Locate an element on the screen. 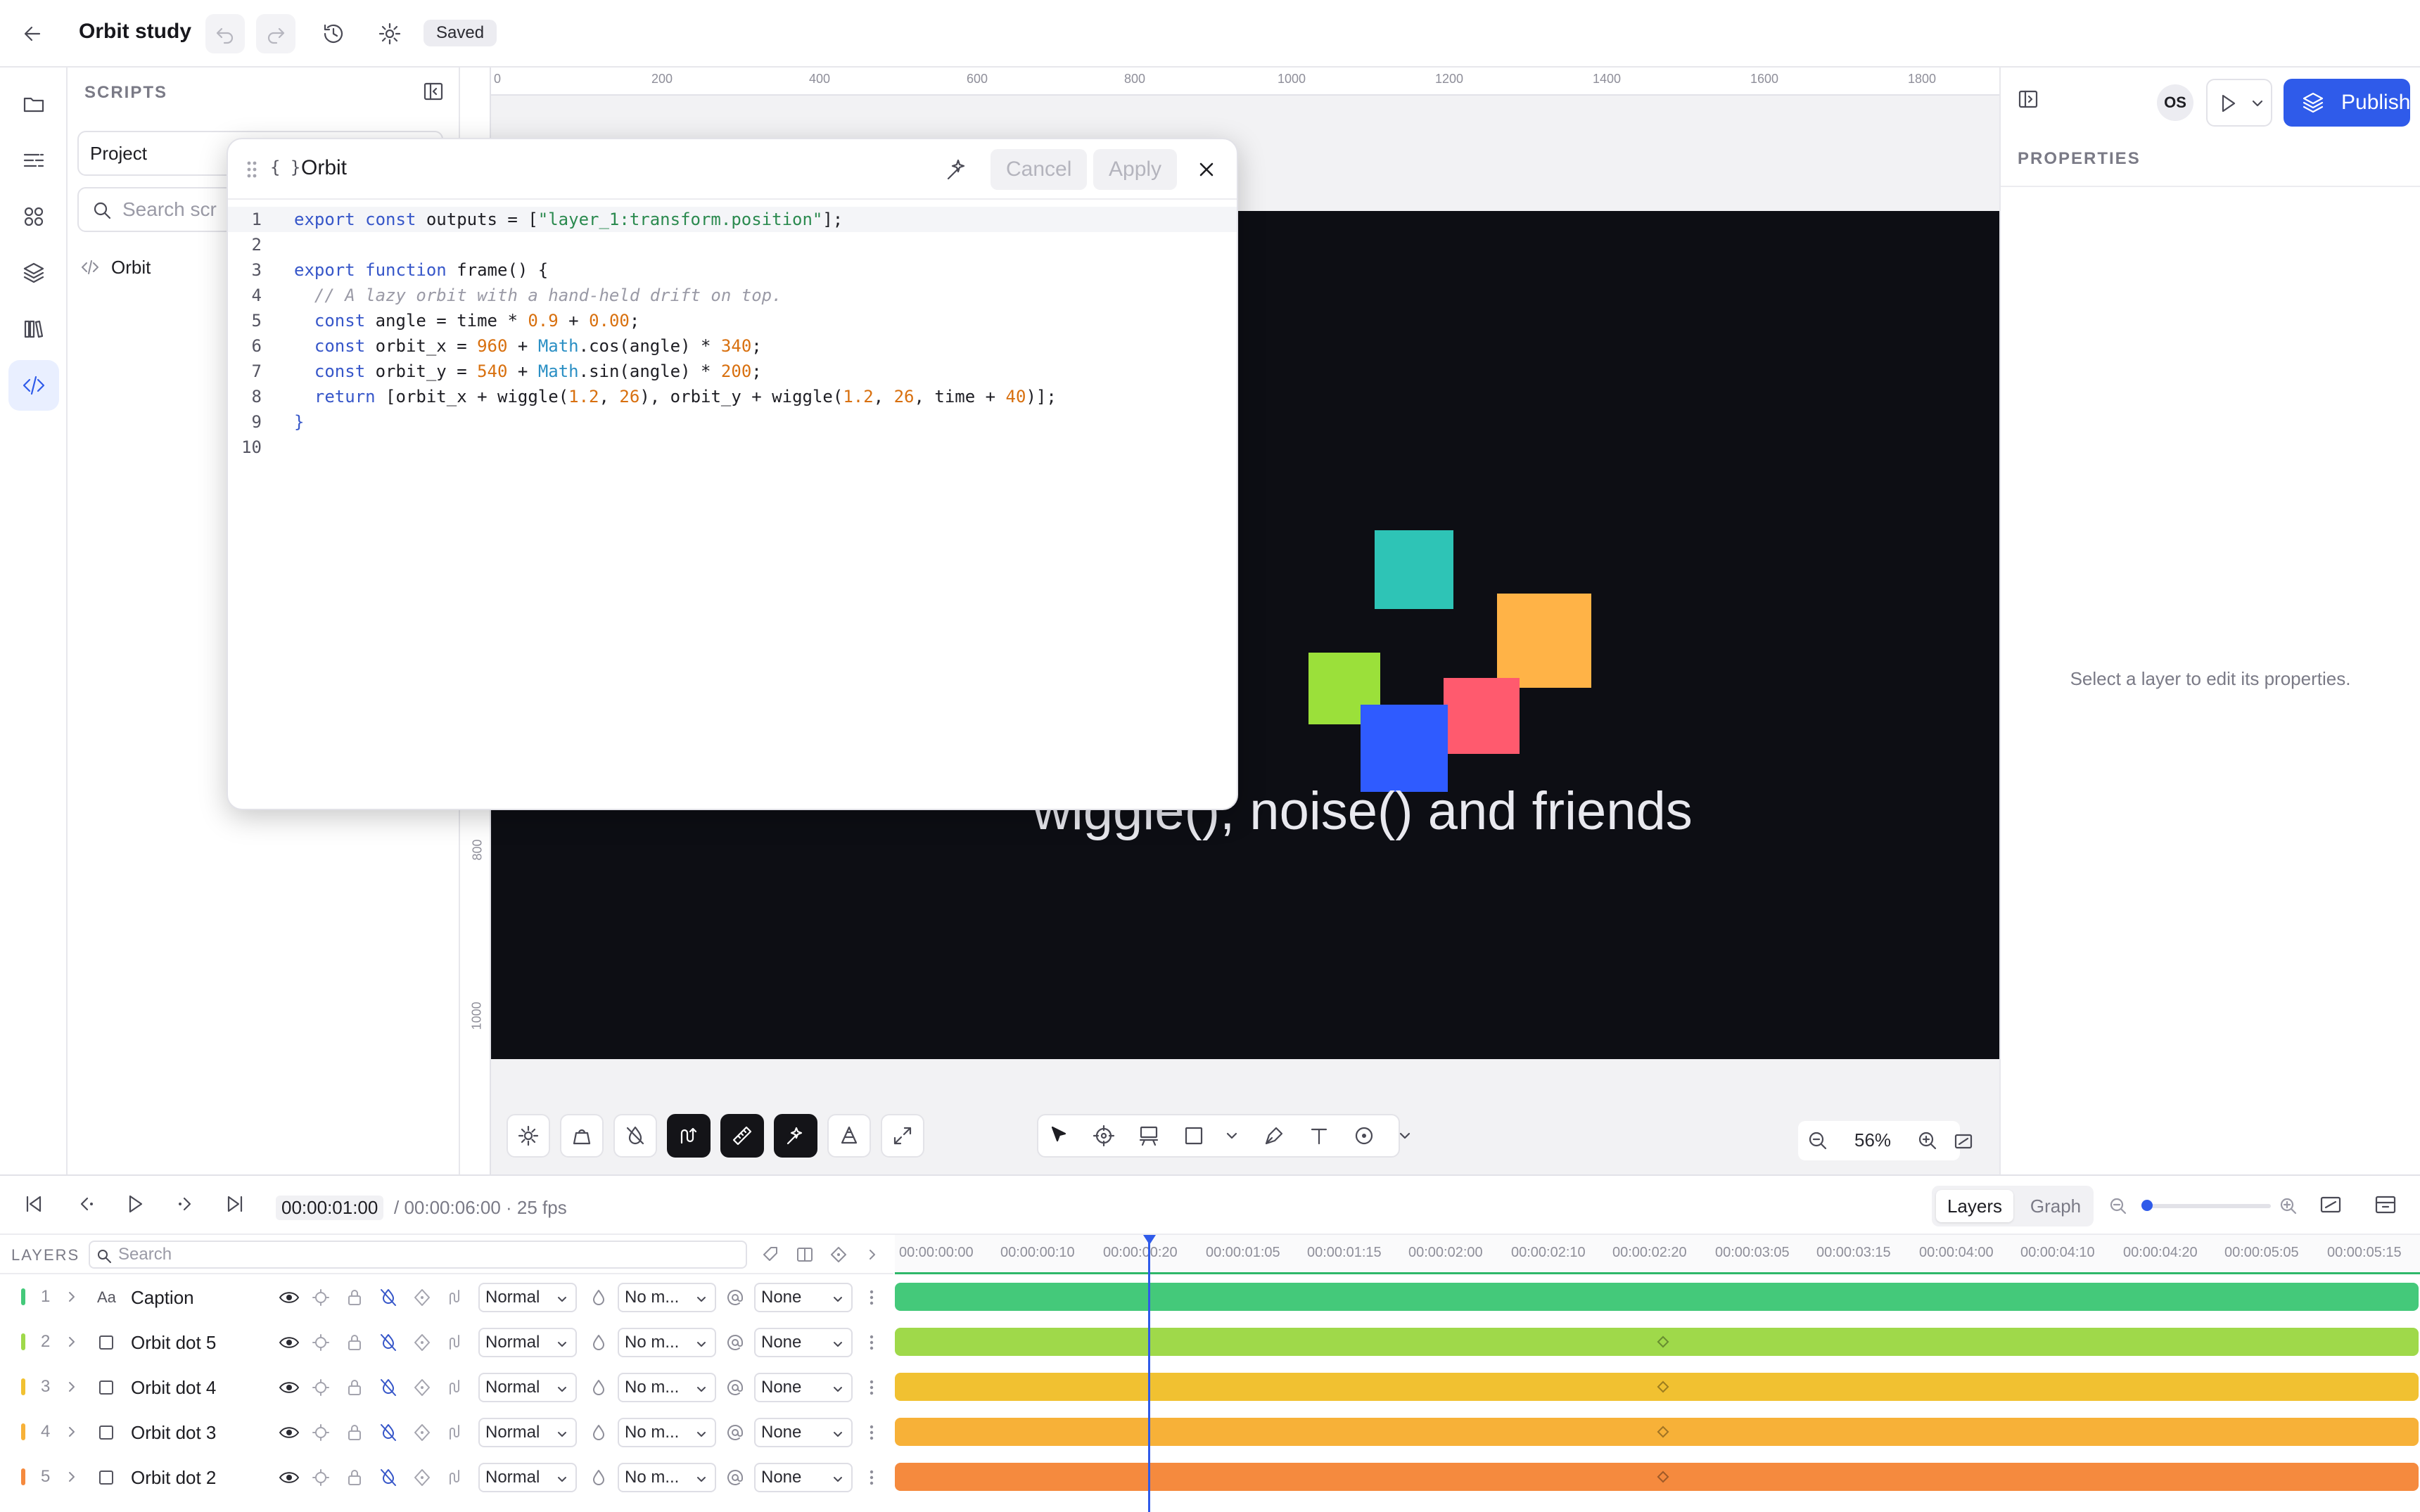  rail-properties-button is located at coordinates (33, 160).